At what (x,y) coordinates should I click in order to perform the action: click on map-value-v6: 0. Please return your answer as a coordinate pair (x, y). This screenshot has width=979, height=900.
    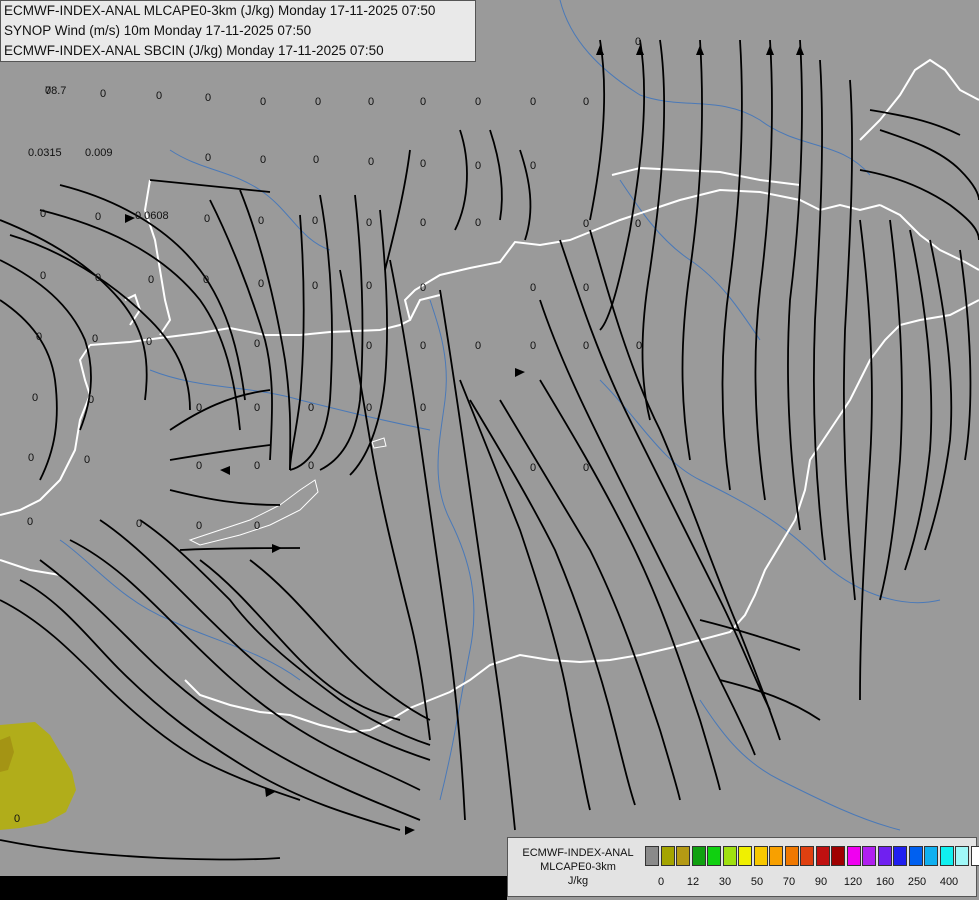
    Looking at the image, I should click on (318, 102).